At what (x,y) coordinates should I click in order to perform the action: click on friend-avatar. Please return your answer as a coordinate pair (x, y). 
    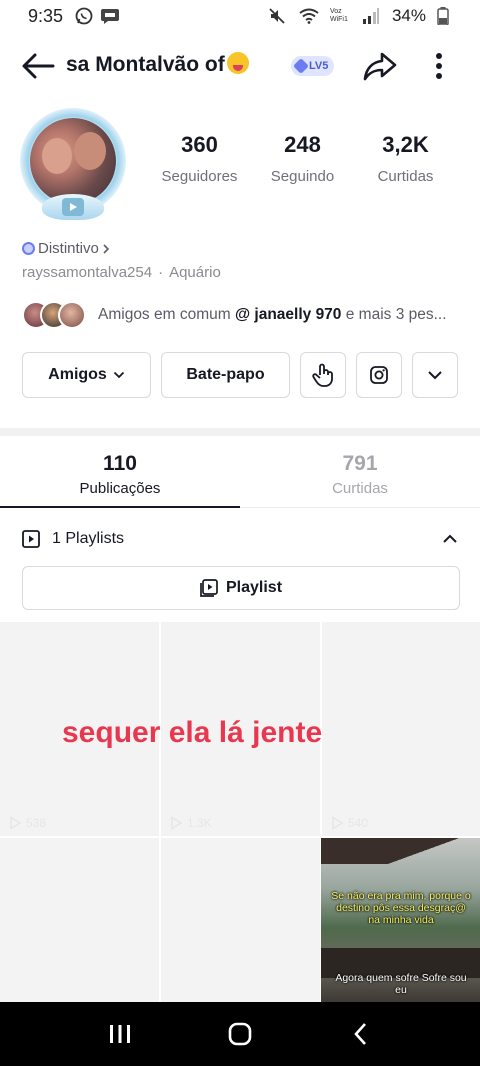
    Looking at the image, I should click on (72, 315).